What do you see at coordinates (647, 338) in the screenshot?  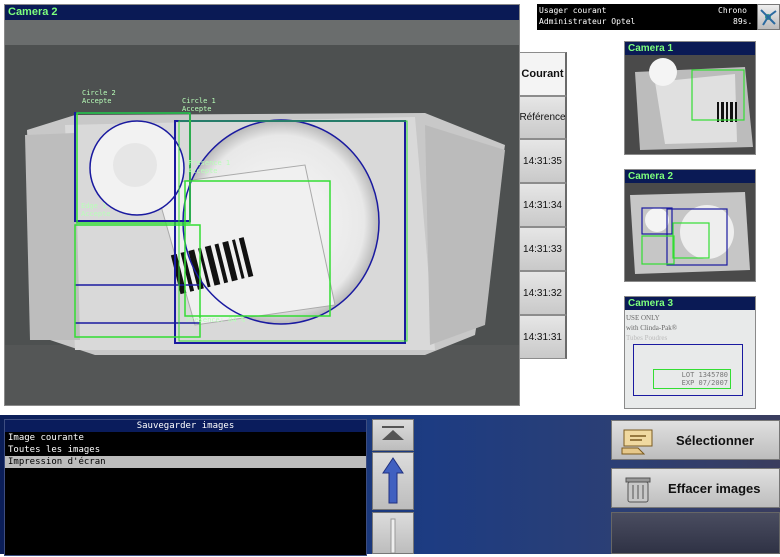 I see `thumbnail-text-line: Tubes Poudres` at bounding box center [647, 338].